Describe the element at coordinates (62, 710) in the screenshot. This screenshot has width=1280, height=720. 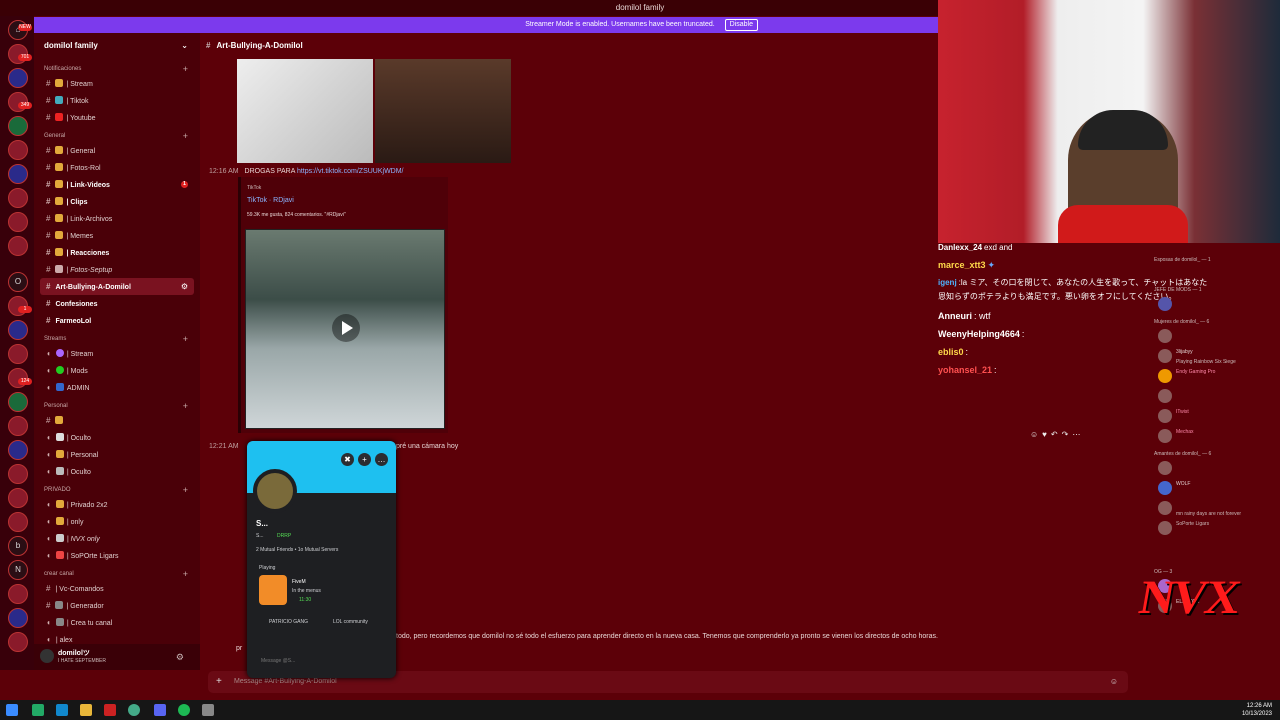
I see `edge-icon` at that location.